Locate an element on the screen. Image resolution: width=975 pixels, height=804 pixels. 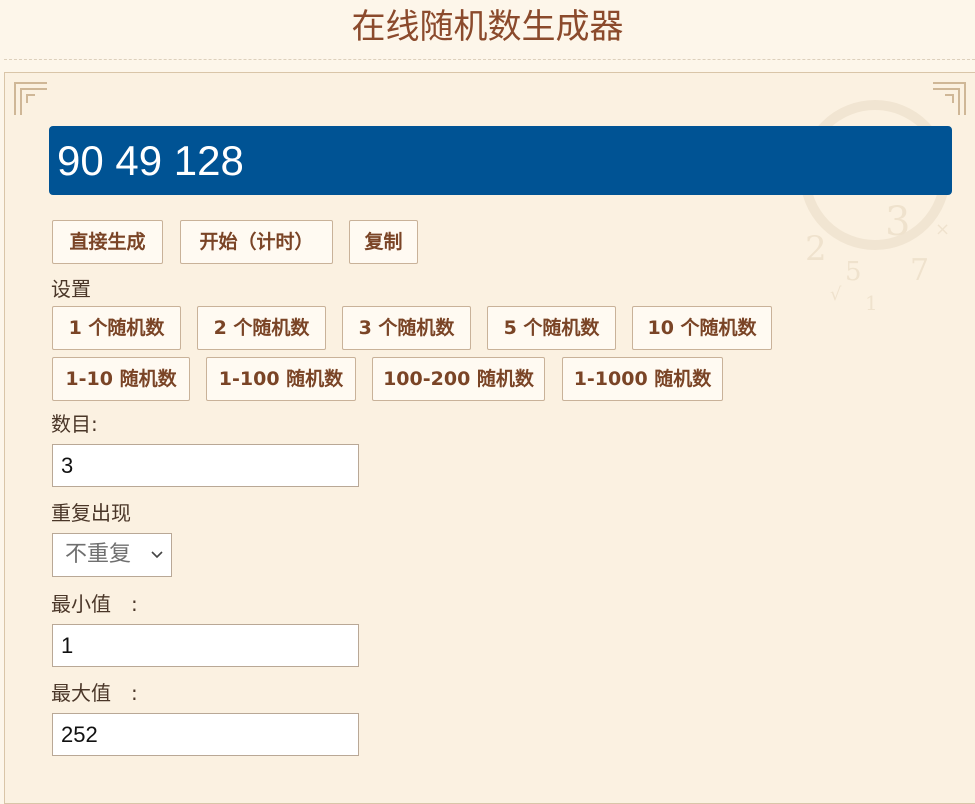
count-input: 3 is located at coordinates (205, 465).